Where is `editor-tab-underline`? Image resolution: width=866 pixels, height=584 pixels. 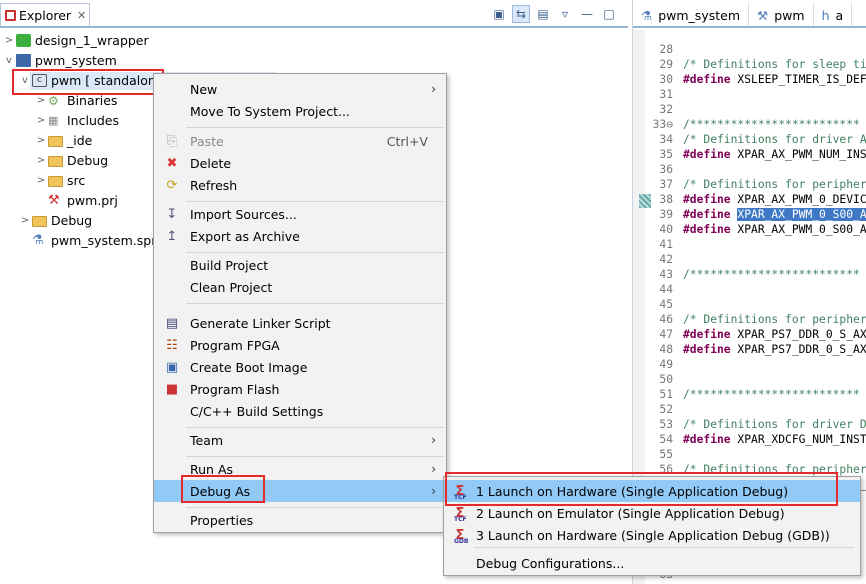 editor-tab-underline is located at coordinates (749, 27).